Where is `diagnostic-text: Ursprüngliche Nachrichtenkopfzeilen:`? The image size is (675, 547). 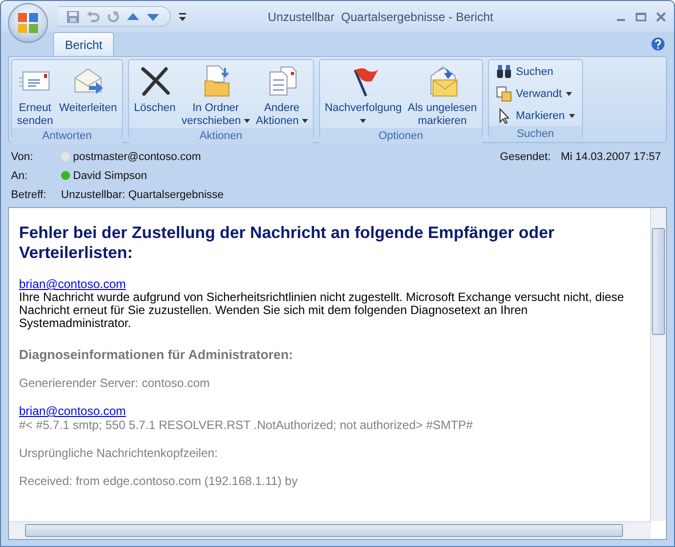
diagnostic-text: Ursprüngliche Nachrichtenkopfzeilen: is located at coordinates (118, 453).